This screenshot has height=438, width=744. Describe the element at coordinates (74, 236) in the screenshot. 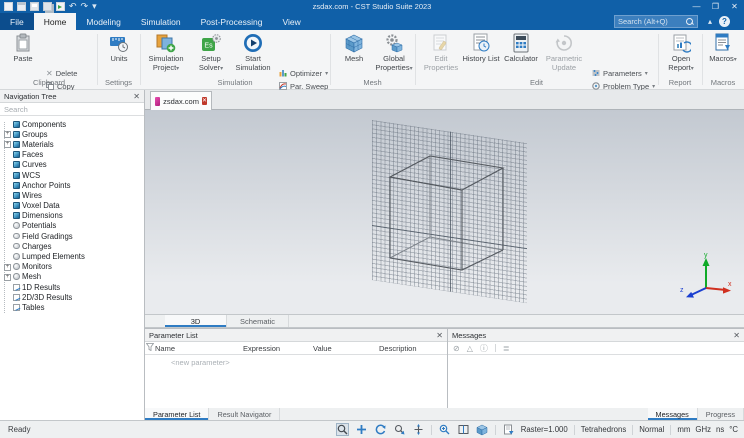

I see `tree-item-field-gradings: Field Gradings` at that location.